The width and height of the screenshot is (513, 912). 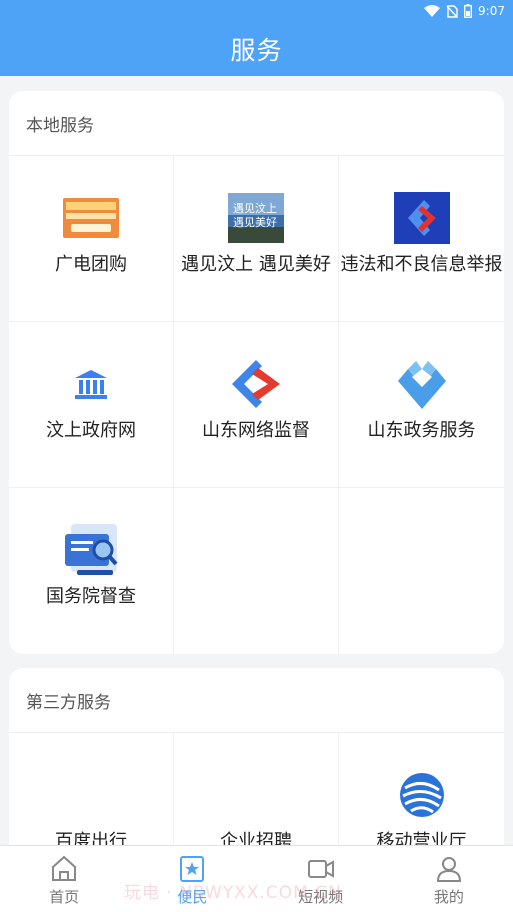 I want to click on no-sim-icon, so click(x=452, y=11).